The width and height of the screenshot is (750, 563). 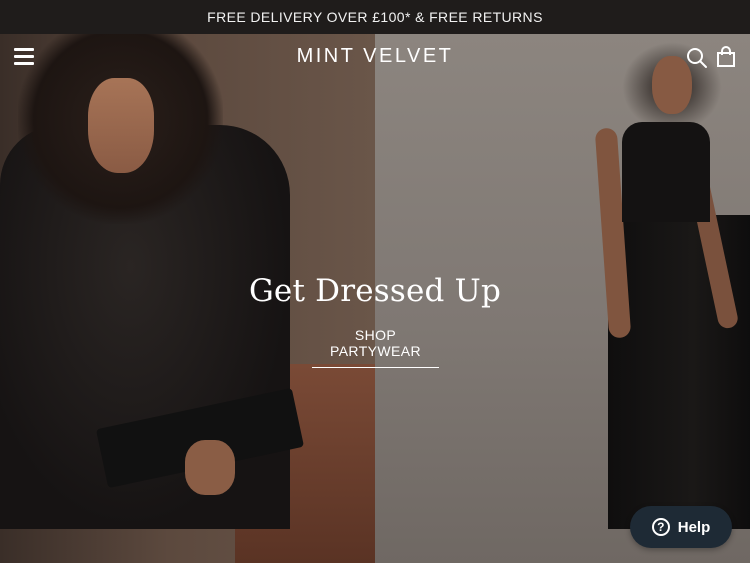 What do you see at coordinates (375, 56) in the screenshot?
I see `site-logo: MINT VELVET` at bounding box center [375, 56].